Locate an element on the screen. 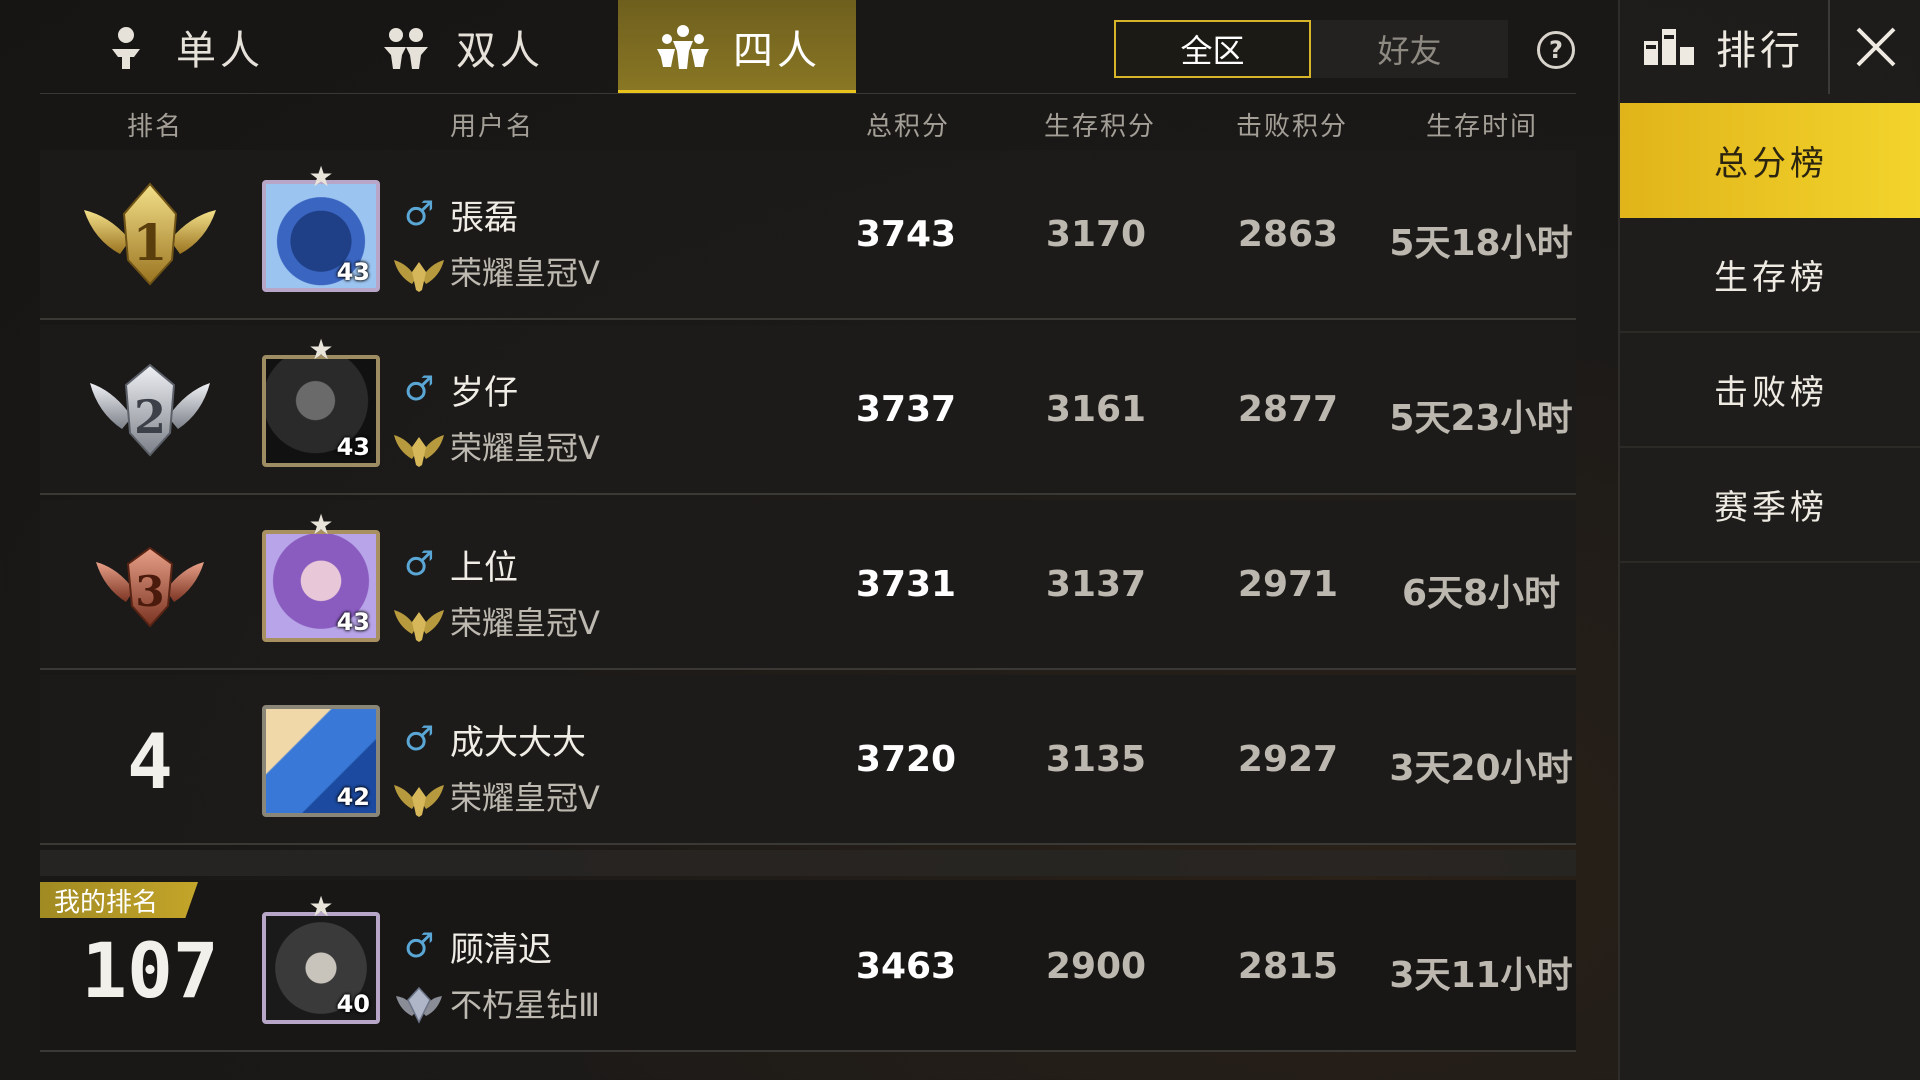  svg-text: 1 is located at coordinates (150, 242).